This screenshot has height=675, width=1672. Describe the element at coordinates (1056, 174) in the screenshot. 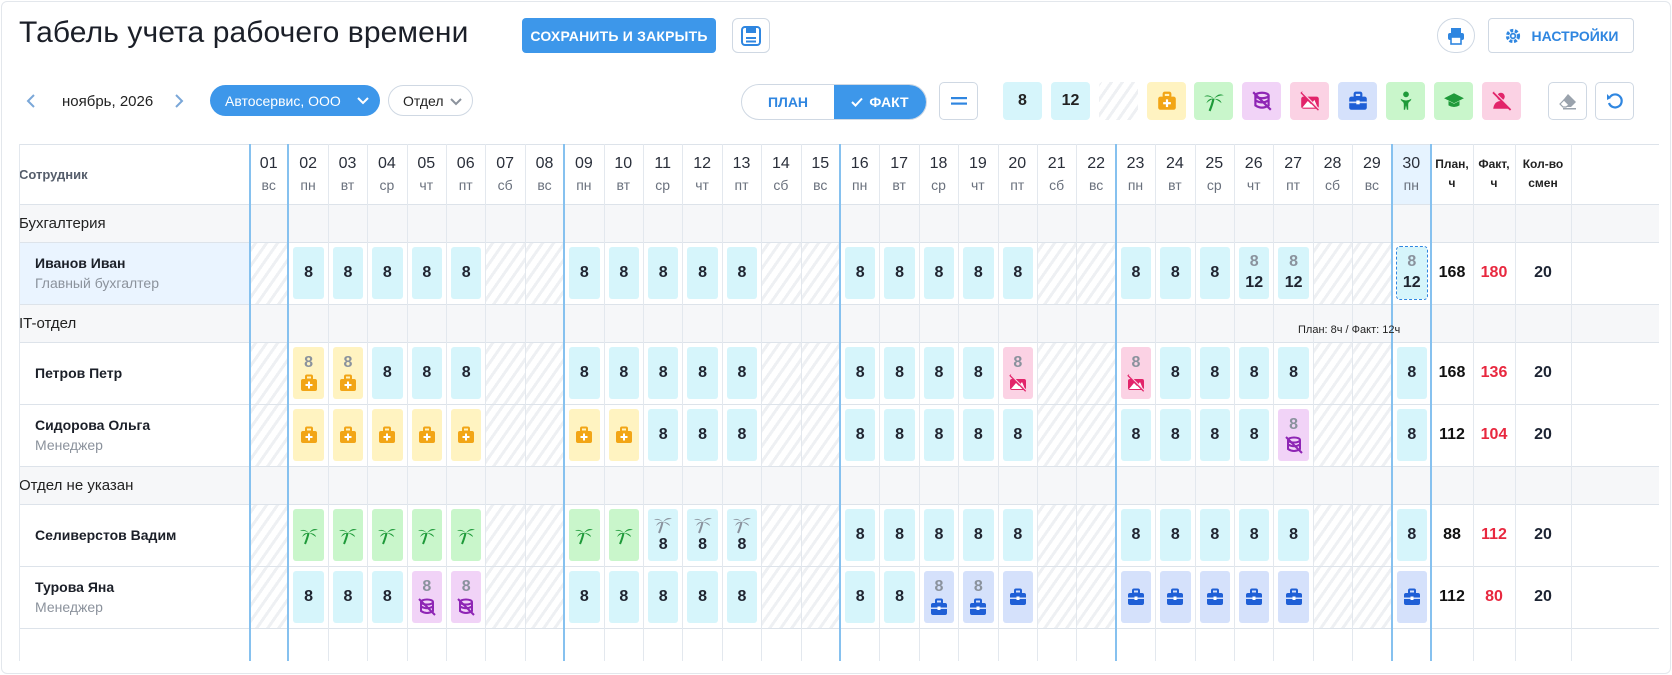

I see `day-header-21: 21 сб` at that location.